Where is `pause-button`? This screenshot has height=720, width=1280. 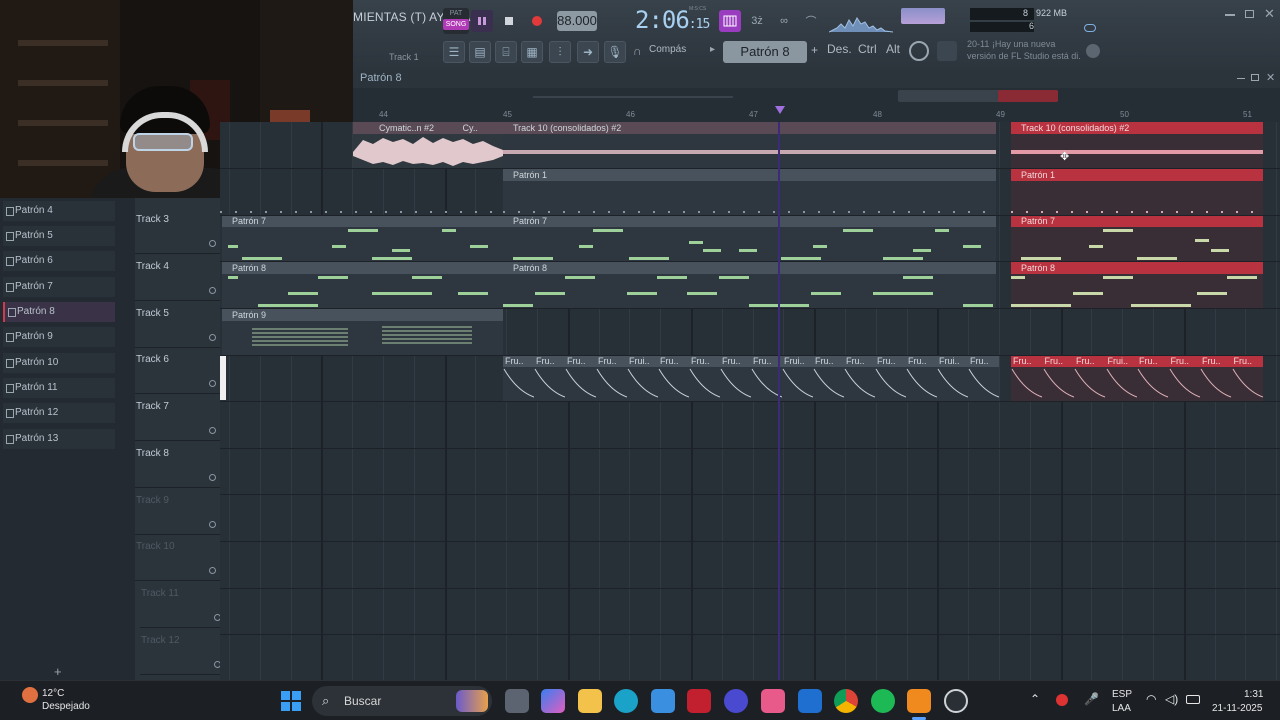
pause-button is located at coordinates (482, 21).